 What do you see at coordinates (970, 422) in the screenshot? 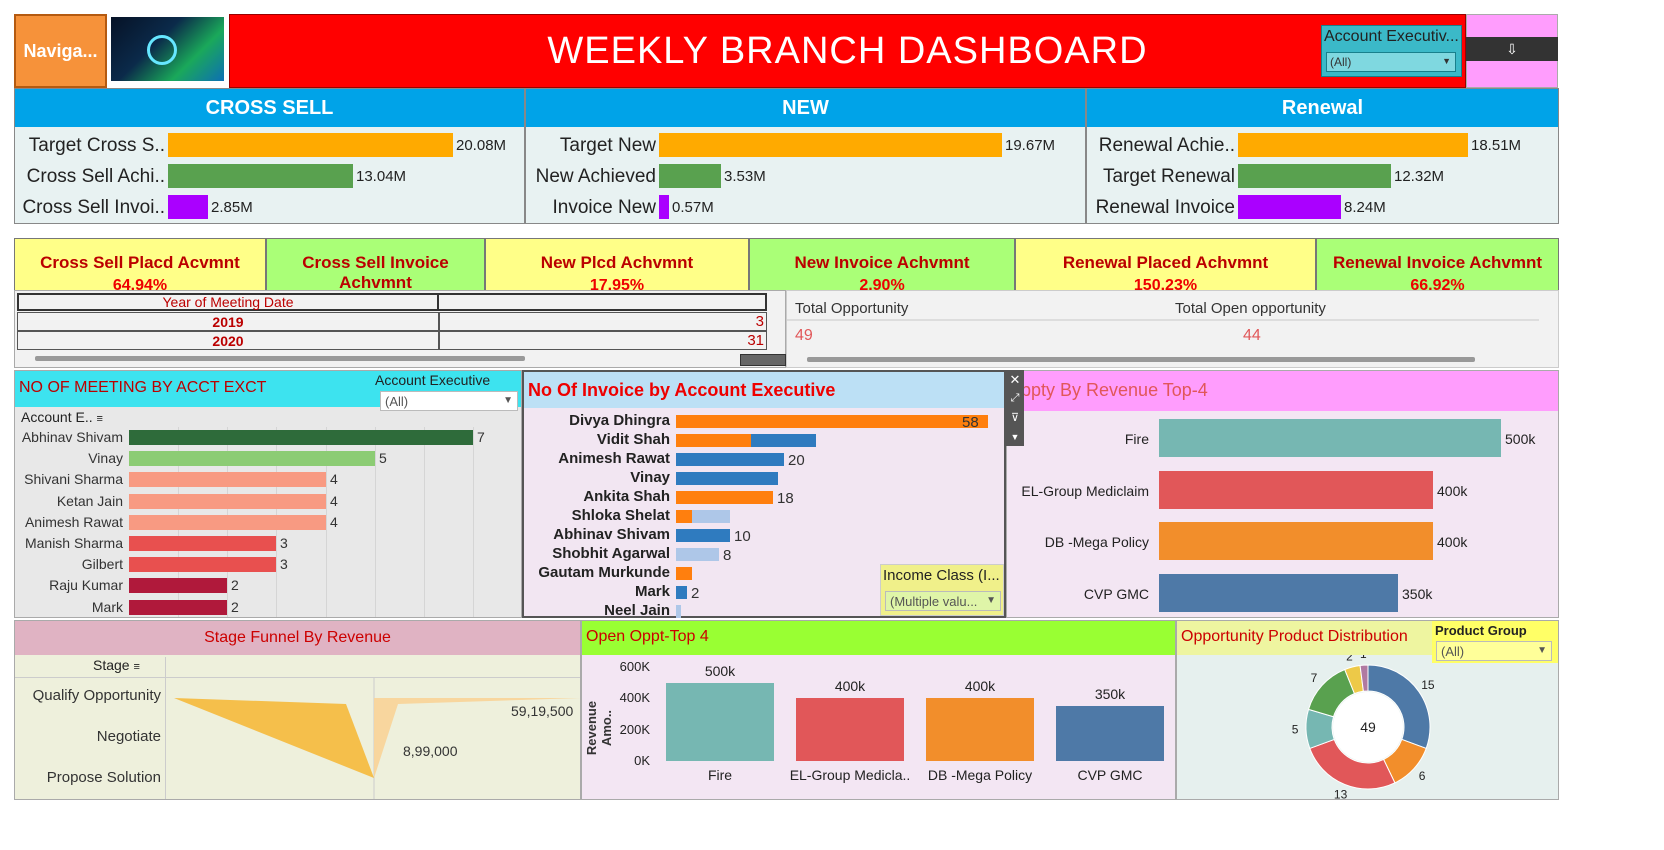
I see `invoice-value-label: 58` at bounding box center [970, 422].